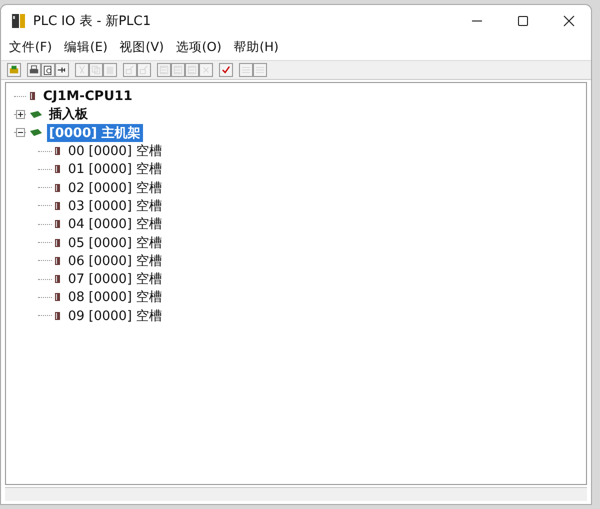 The height and width of the screenshot is (509, 600). I want to click on tree-item: 05 [0000] 空槽, so click(115, 243).